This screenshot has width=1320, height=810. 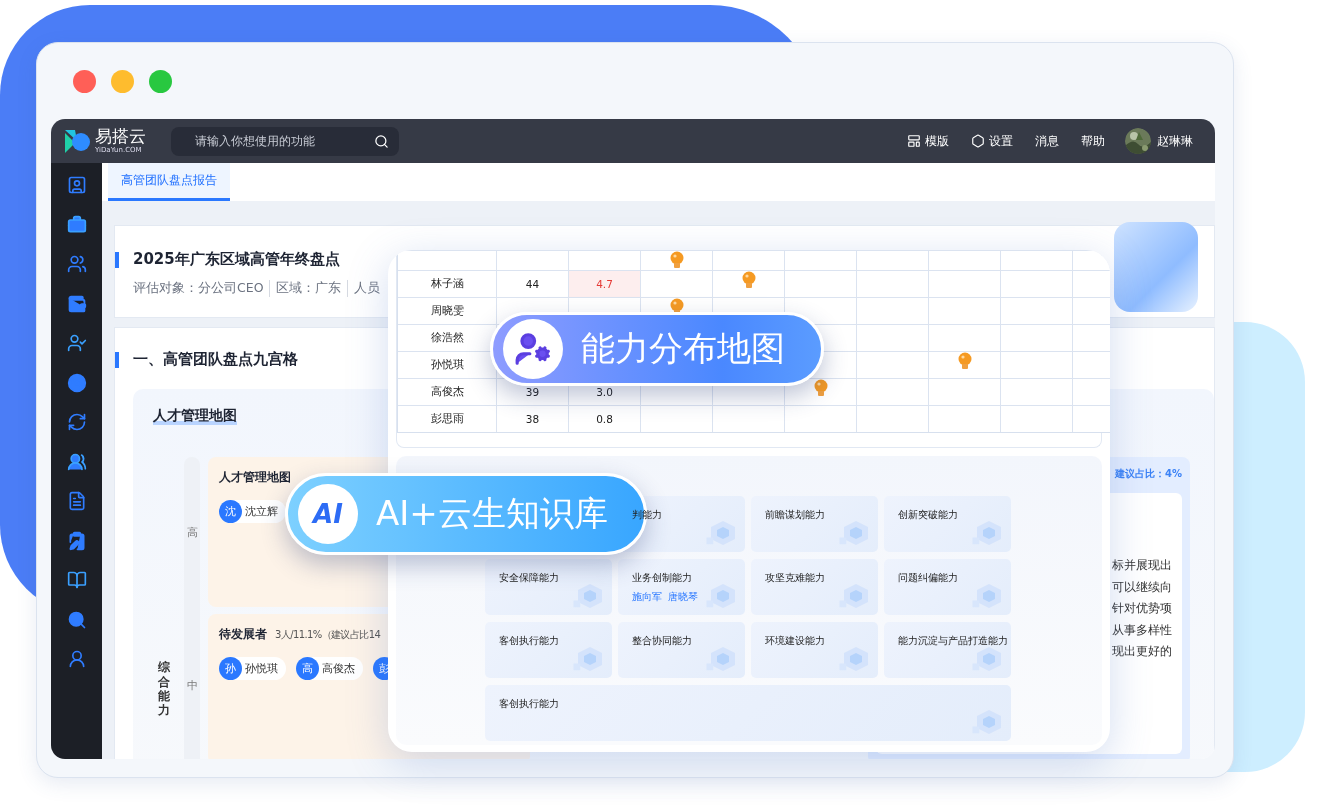 What do you see at coordinates (215, 359) in the screenshot?
I see `section-title: 一、高管团队盘点九宫格` at bounding box center [215, 359].